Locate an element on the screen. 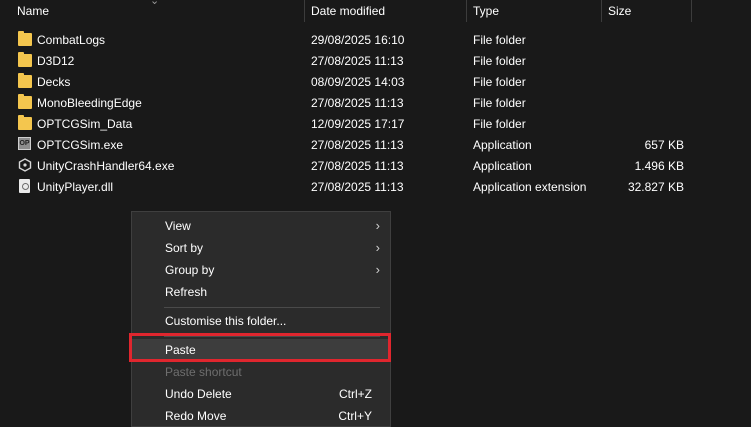  file-date: 29/08/2025 16:10 is located at coordinates (358, 40).